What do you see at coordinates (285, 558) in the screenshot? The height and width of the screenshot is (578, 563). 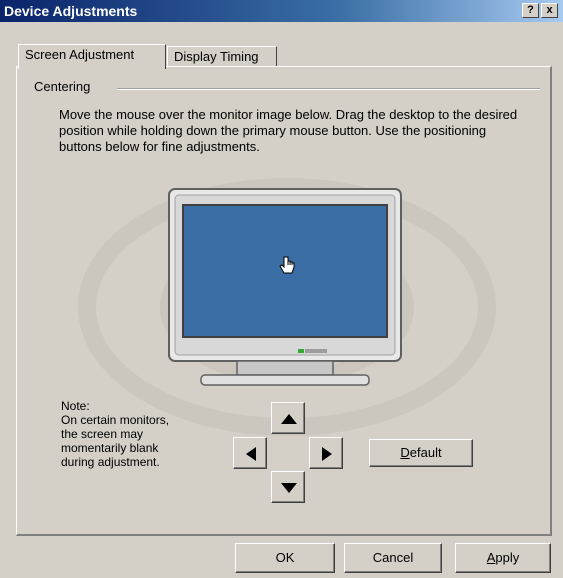 I see `ok-button: OK` at bounding box center [285, 558].